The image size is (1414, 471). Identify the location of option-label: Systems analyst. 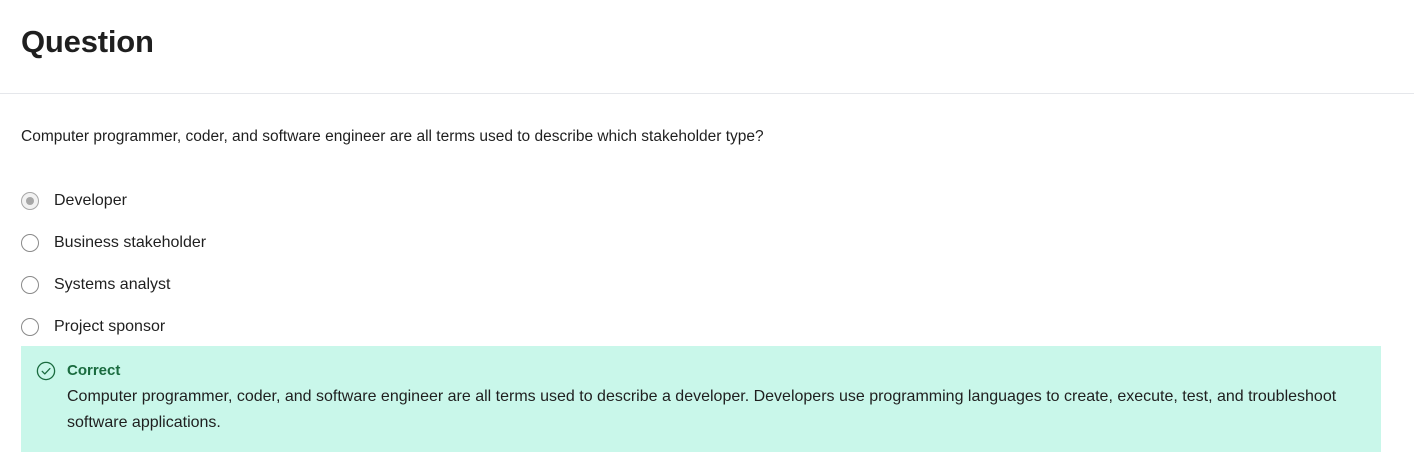
(112, 284).